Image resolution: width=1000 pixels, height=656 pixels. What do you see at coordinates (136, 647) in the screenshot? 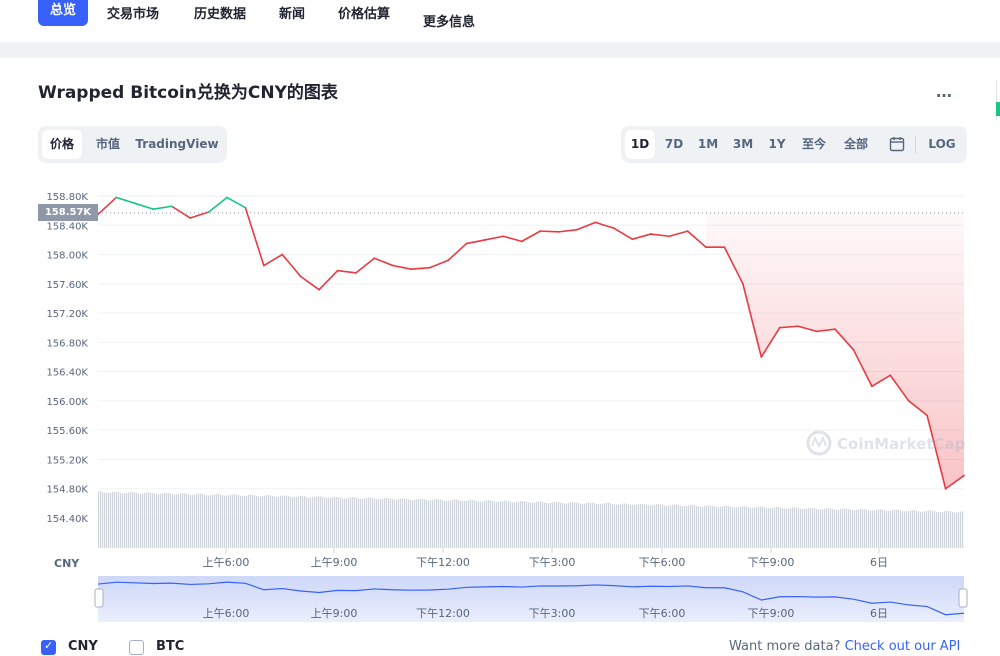
I see `btc-checkbox` at bounding box center [136, 647].